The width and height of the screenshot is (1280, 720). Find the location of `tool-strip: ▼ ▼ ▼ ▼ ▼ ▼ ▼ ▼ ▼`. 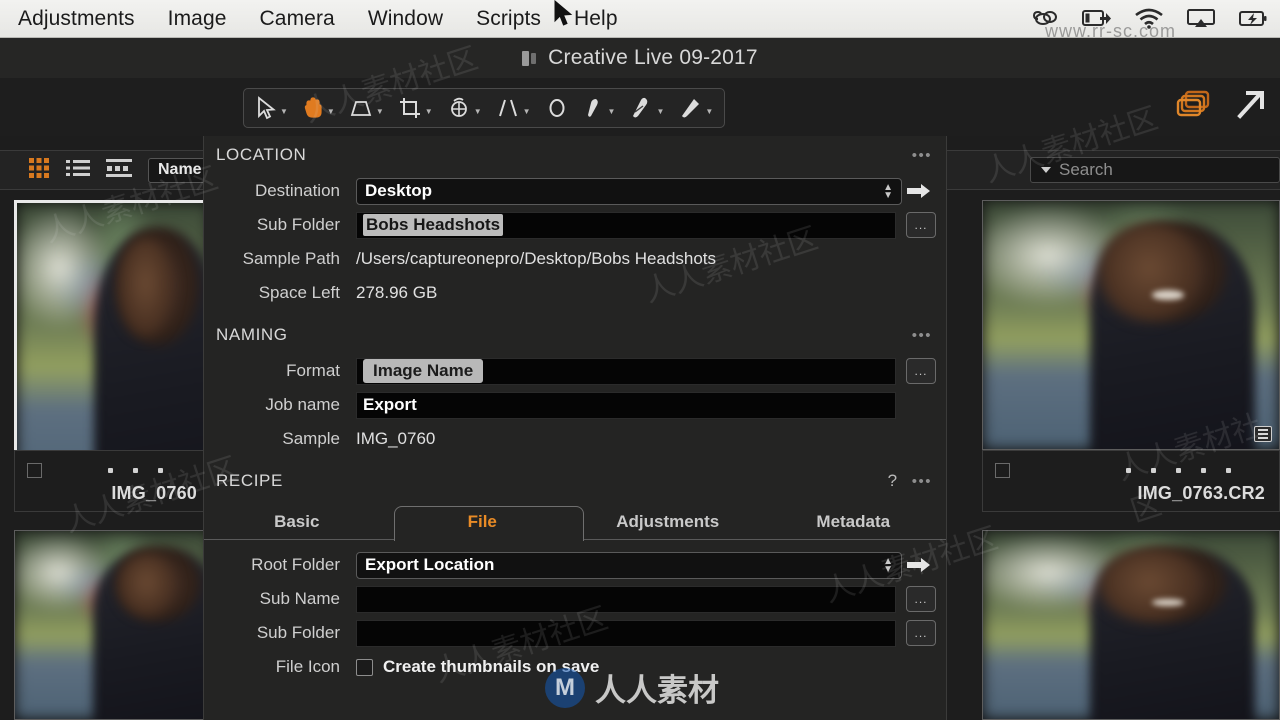

tool-strip: ▼ ▼ ▼ ▼ ▼ ▼ ▼ ▼ ▼ is located at coordinates (484, 108).